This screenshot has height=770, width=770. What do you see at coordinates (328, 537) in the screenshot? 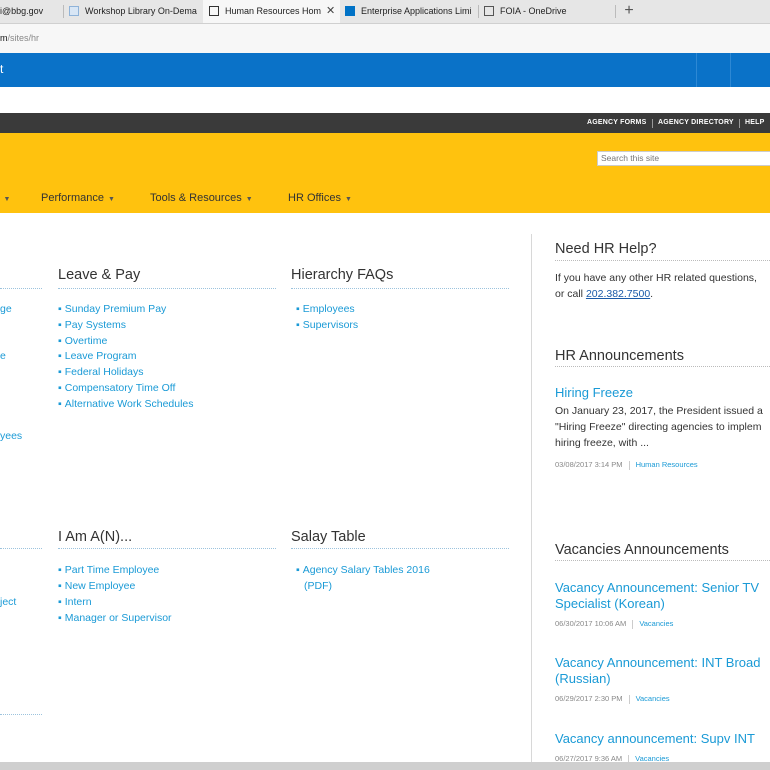
I see `section-title-salary-table: Salay Table` at bounding box center [328, 537].